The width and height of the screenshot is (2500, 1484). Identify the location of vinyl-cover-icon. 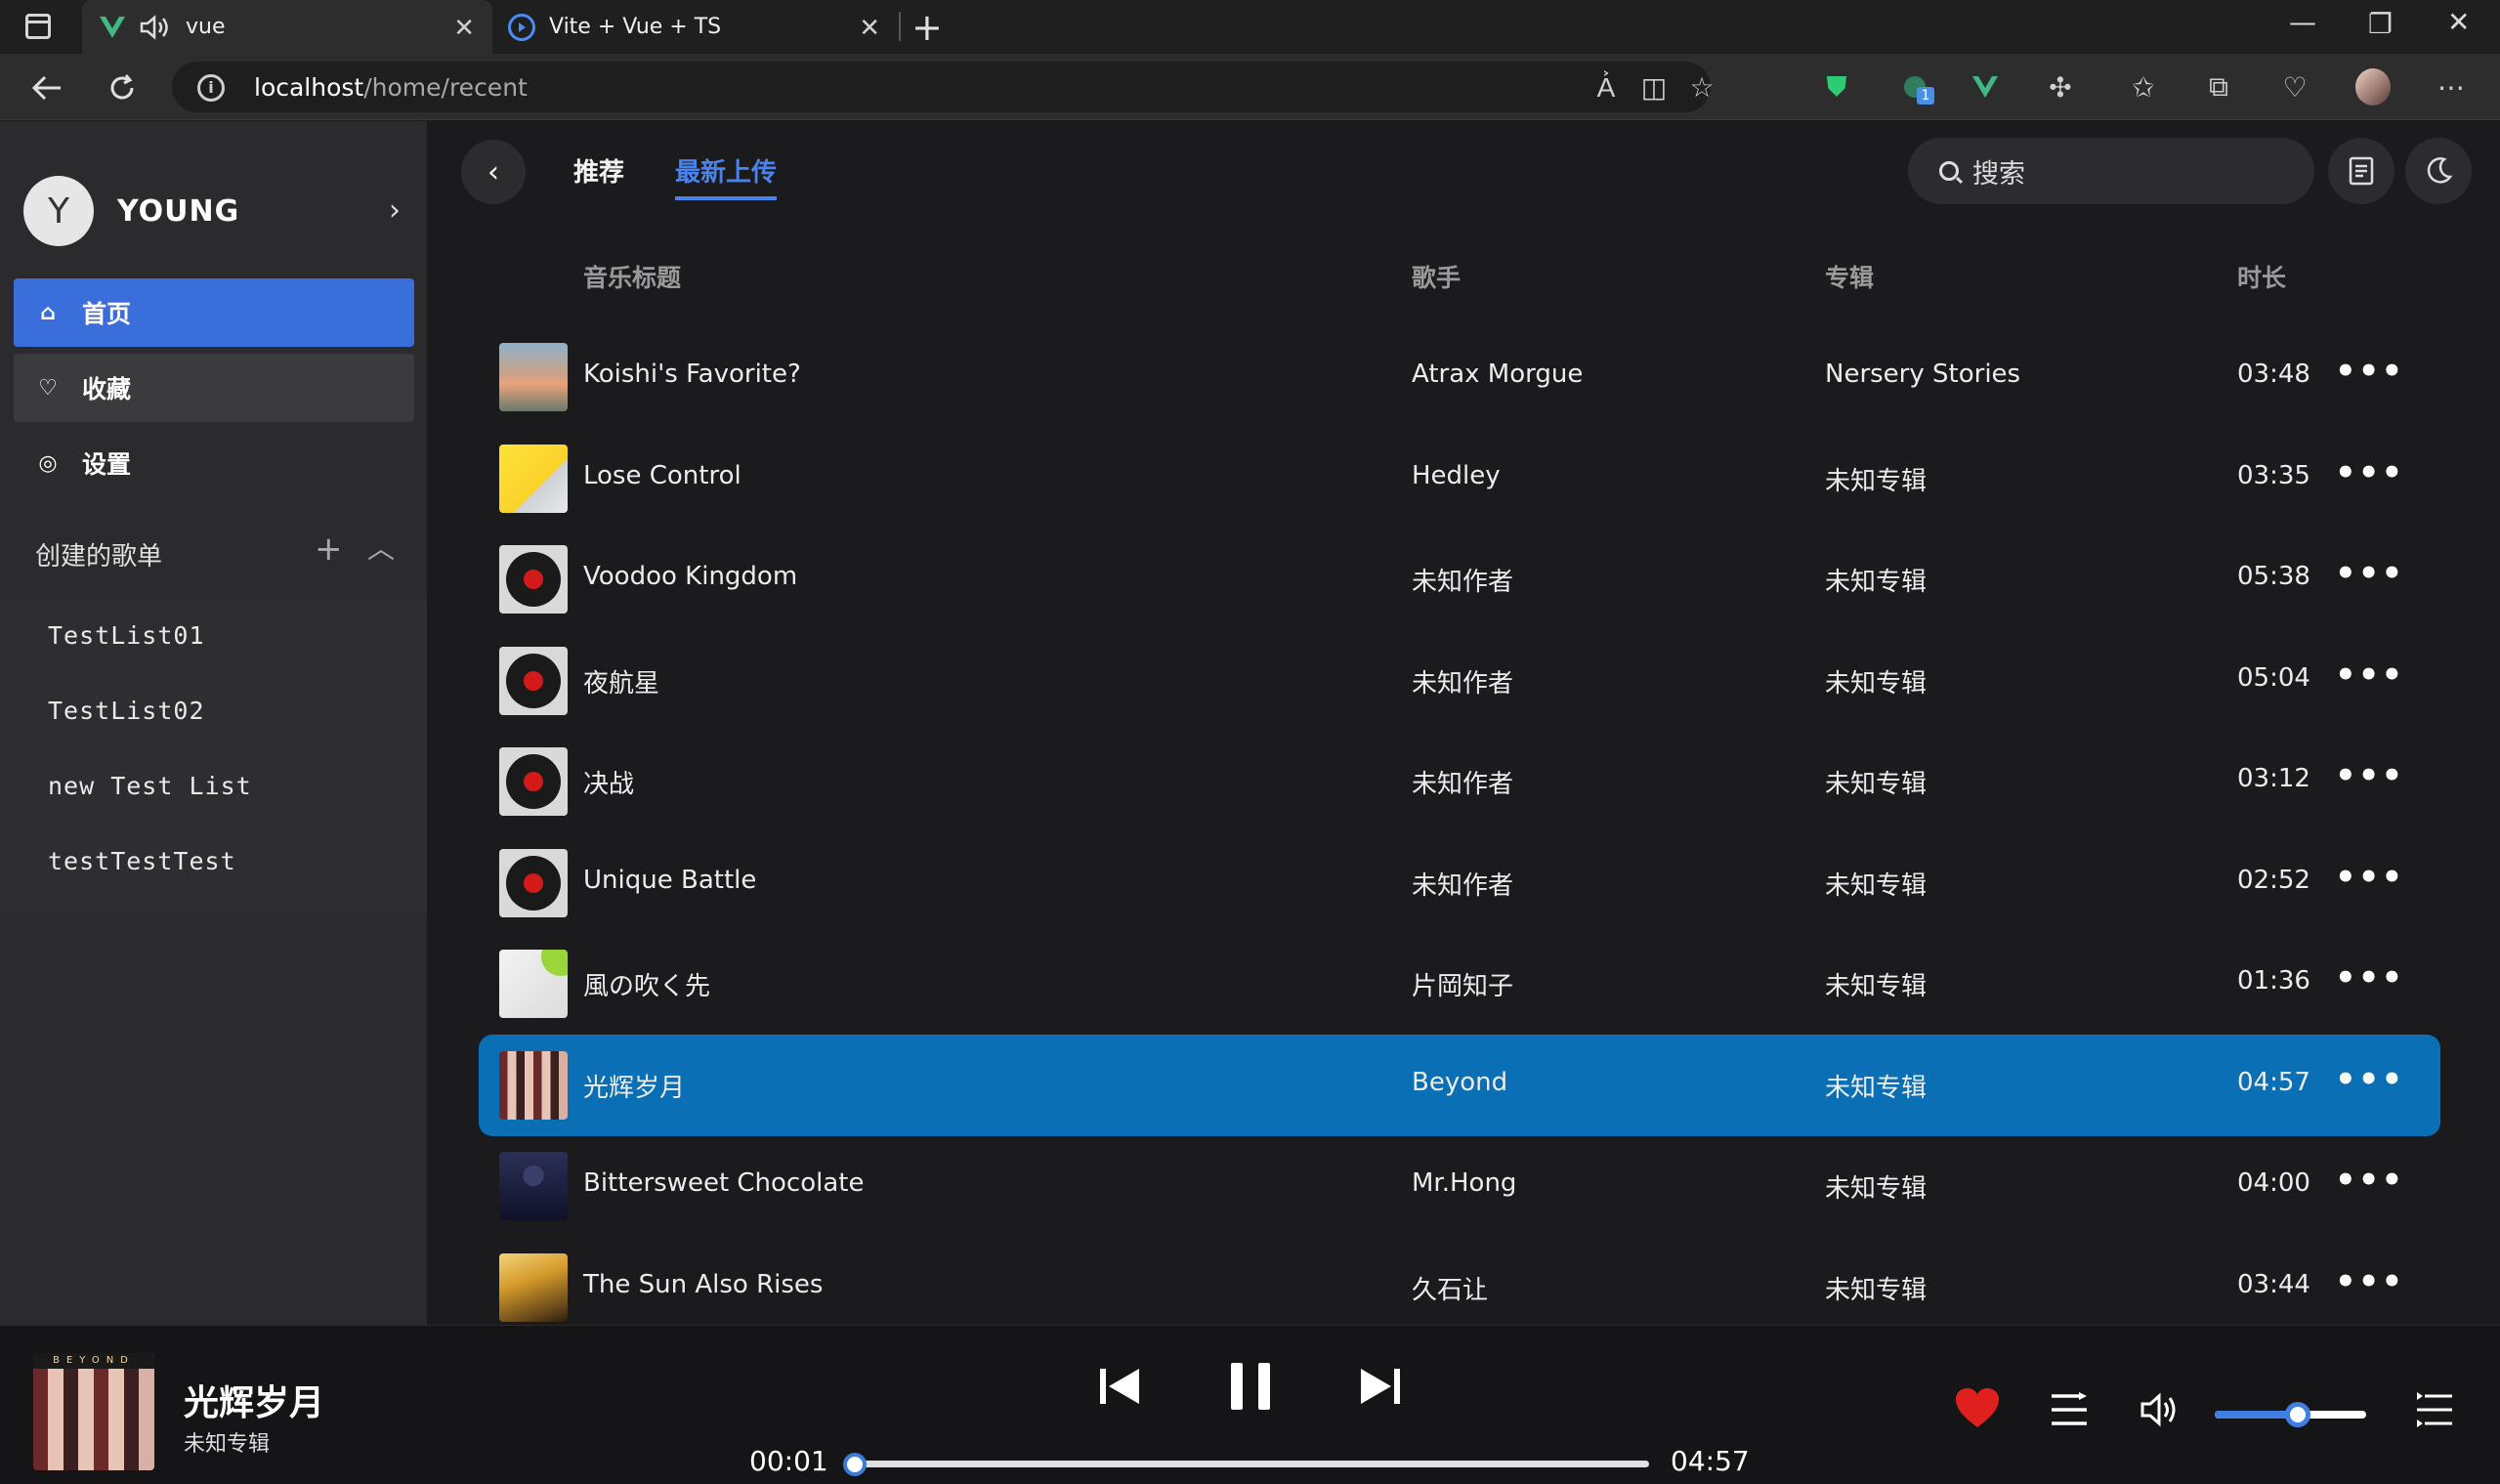
(533, 781).